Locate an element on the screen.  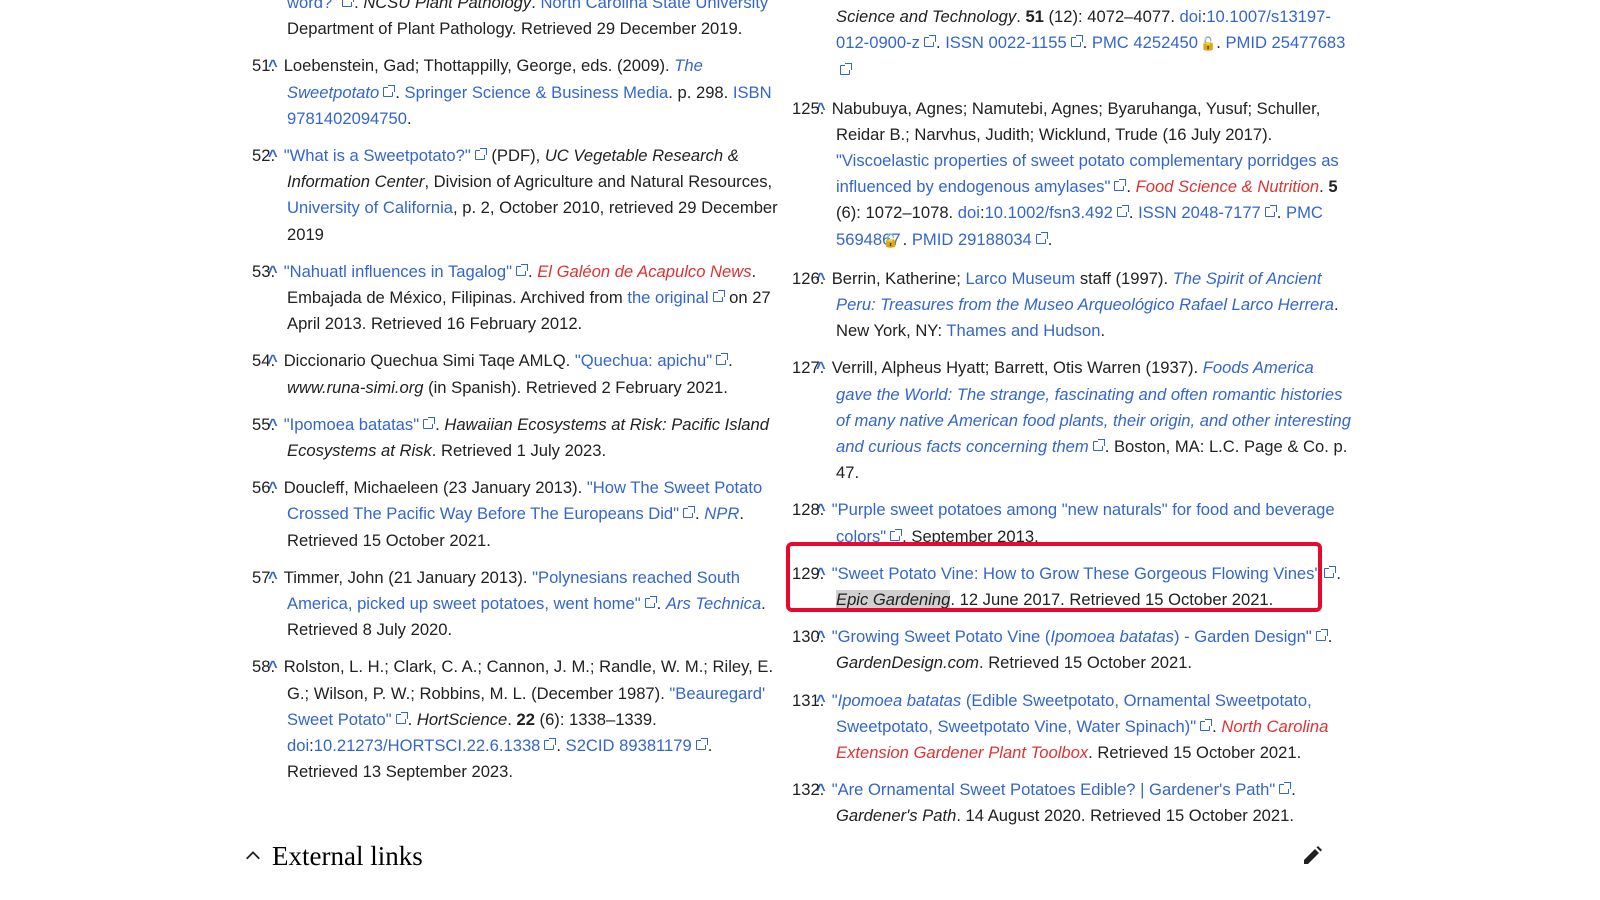
reference-link: 2048-7177 is located at coordinates (1220, 212).